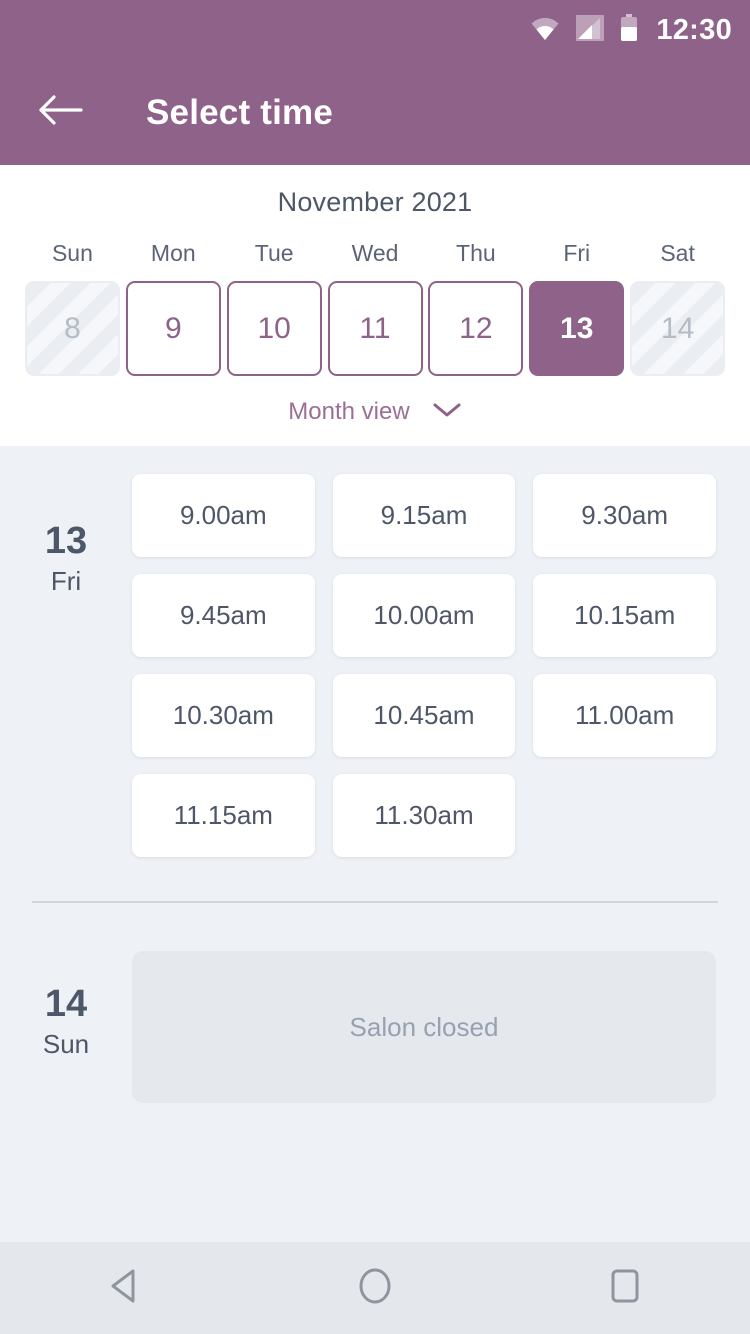 This screenshot has width=750, height=1334. I want to click on month-view-toggle: Month view, so click(375, 412).